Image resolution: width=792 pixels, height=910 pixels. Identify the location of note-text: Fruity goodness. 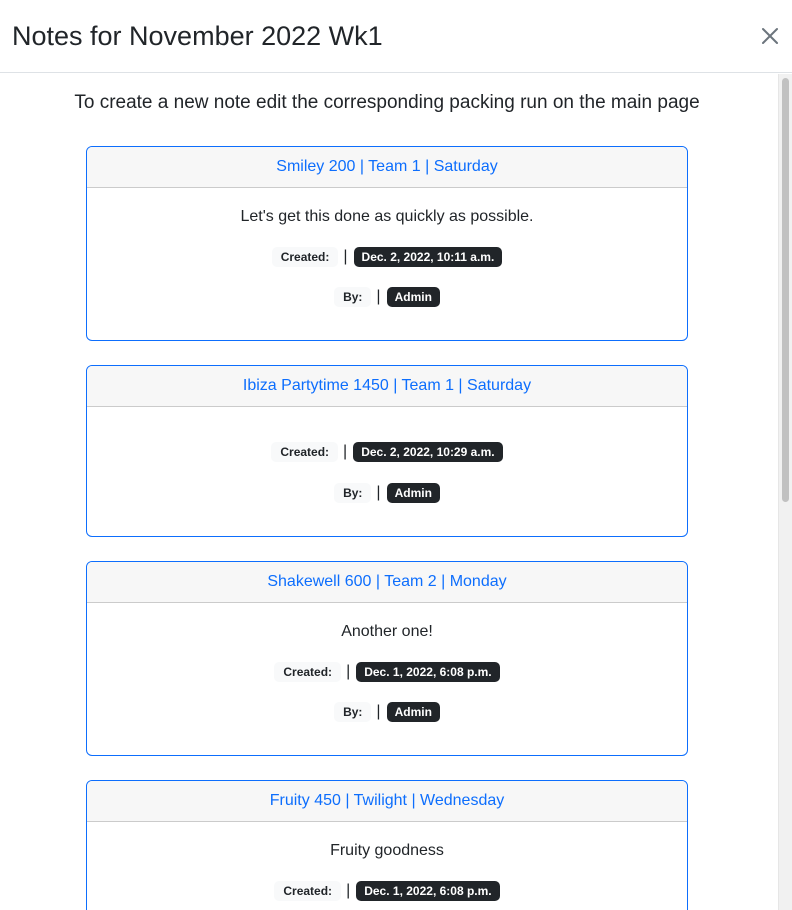
(387, 850).